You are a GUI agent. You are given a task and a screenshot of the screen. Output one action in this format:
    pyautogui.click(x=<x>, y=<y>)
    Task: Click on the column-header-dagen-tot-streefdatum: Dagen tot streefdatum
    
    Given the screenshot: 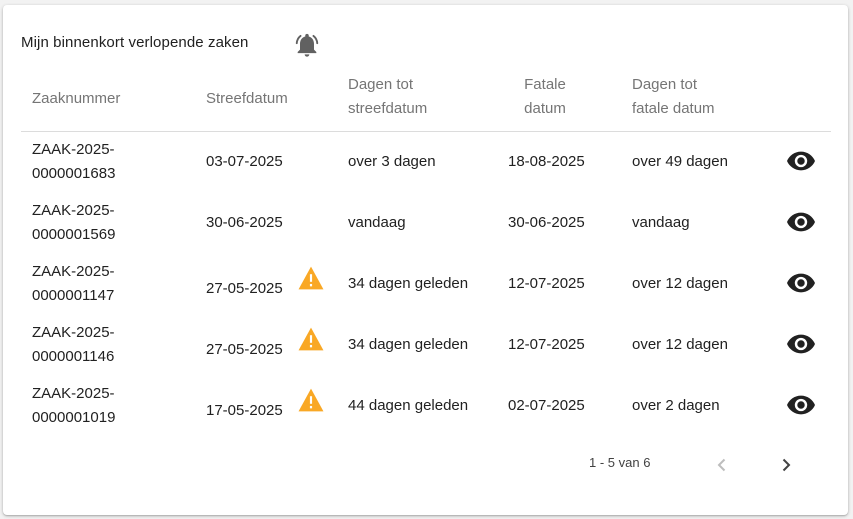 What is the action you would take?
    pyautogui.click(x=387, y=97)
    